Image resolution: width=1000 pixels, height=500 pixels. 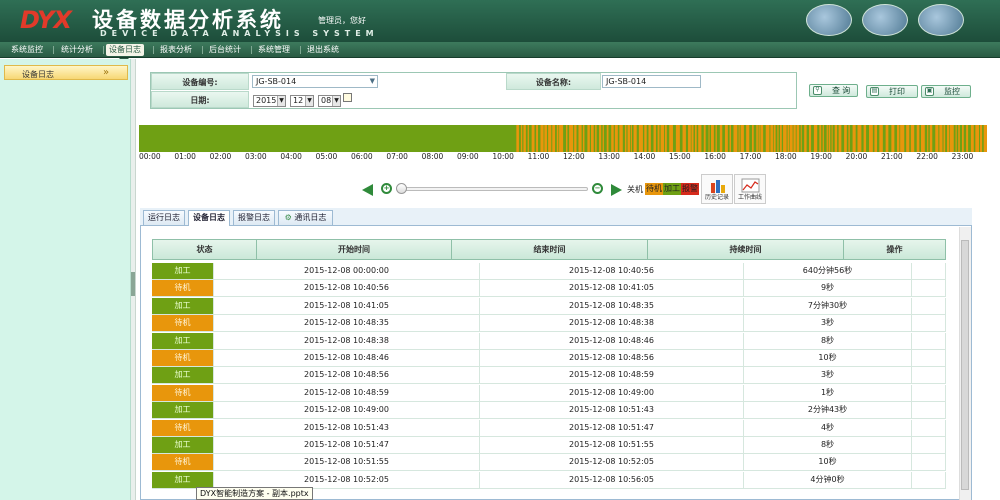 What do you see at coordinates (644, 156) in the screenshot?
I see `timeline-hour-label: 14:00` at bounding box center [644, 156].